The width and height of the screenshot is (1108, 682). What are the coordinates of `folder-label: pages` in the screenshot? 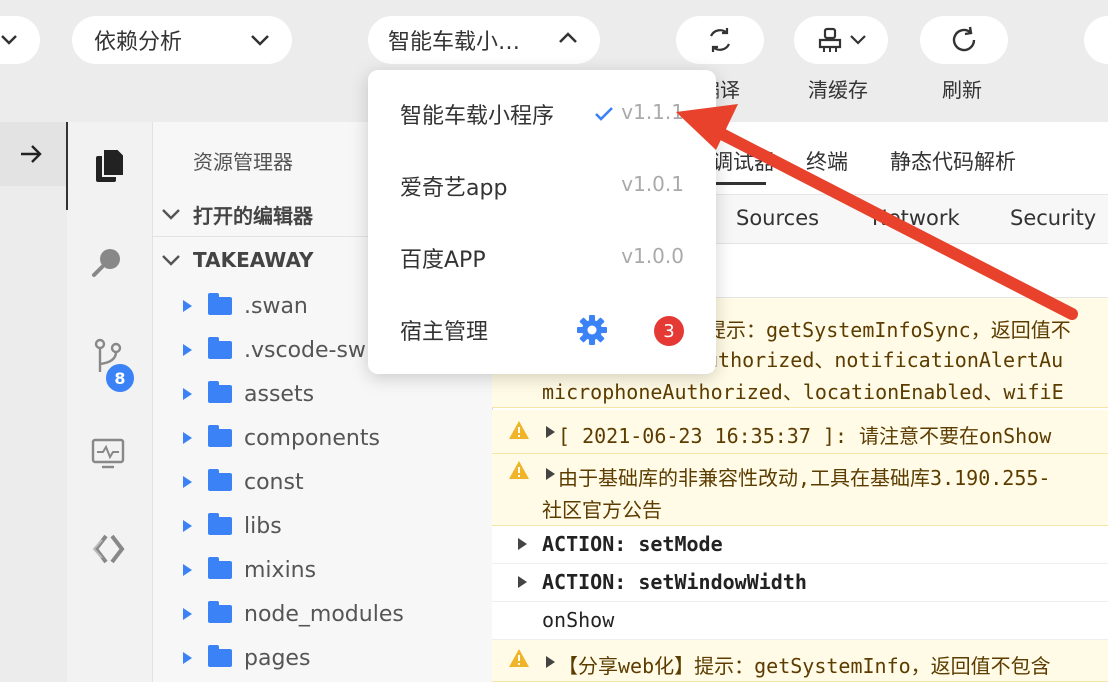 It's located at (277, 658).